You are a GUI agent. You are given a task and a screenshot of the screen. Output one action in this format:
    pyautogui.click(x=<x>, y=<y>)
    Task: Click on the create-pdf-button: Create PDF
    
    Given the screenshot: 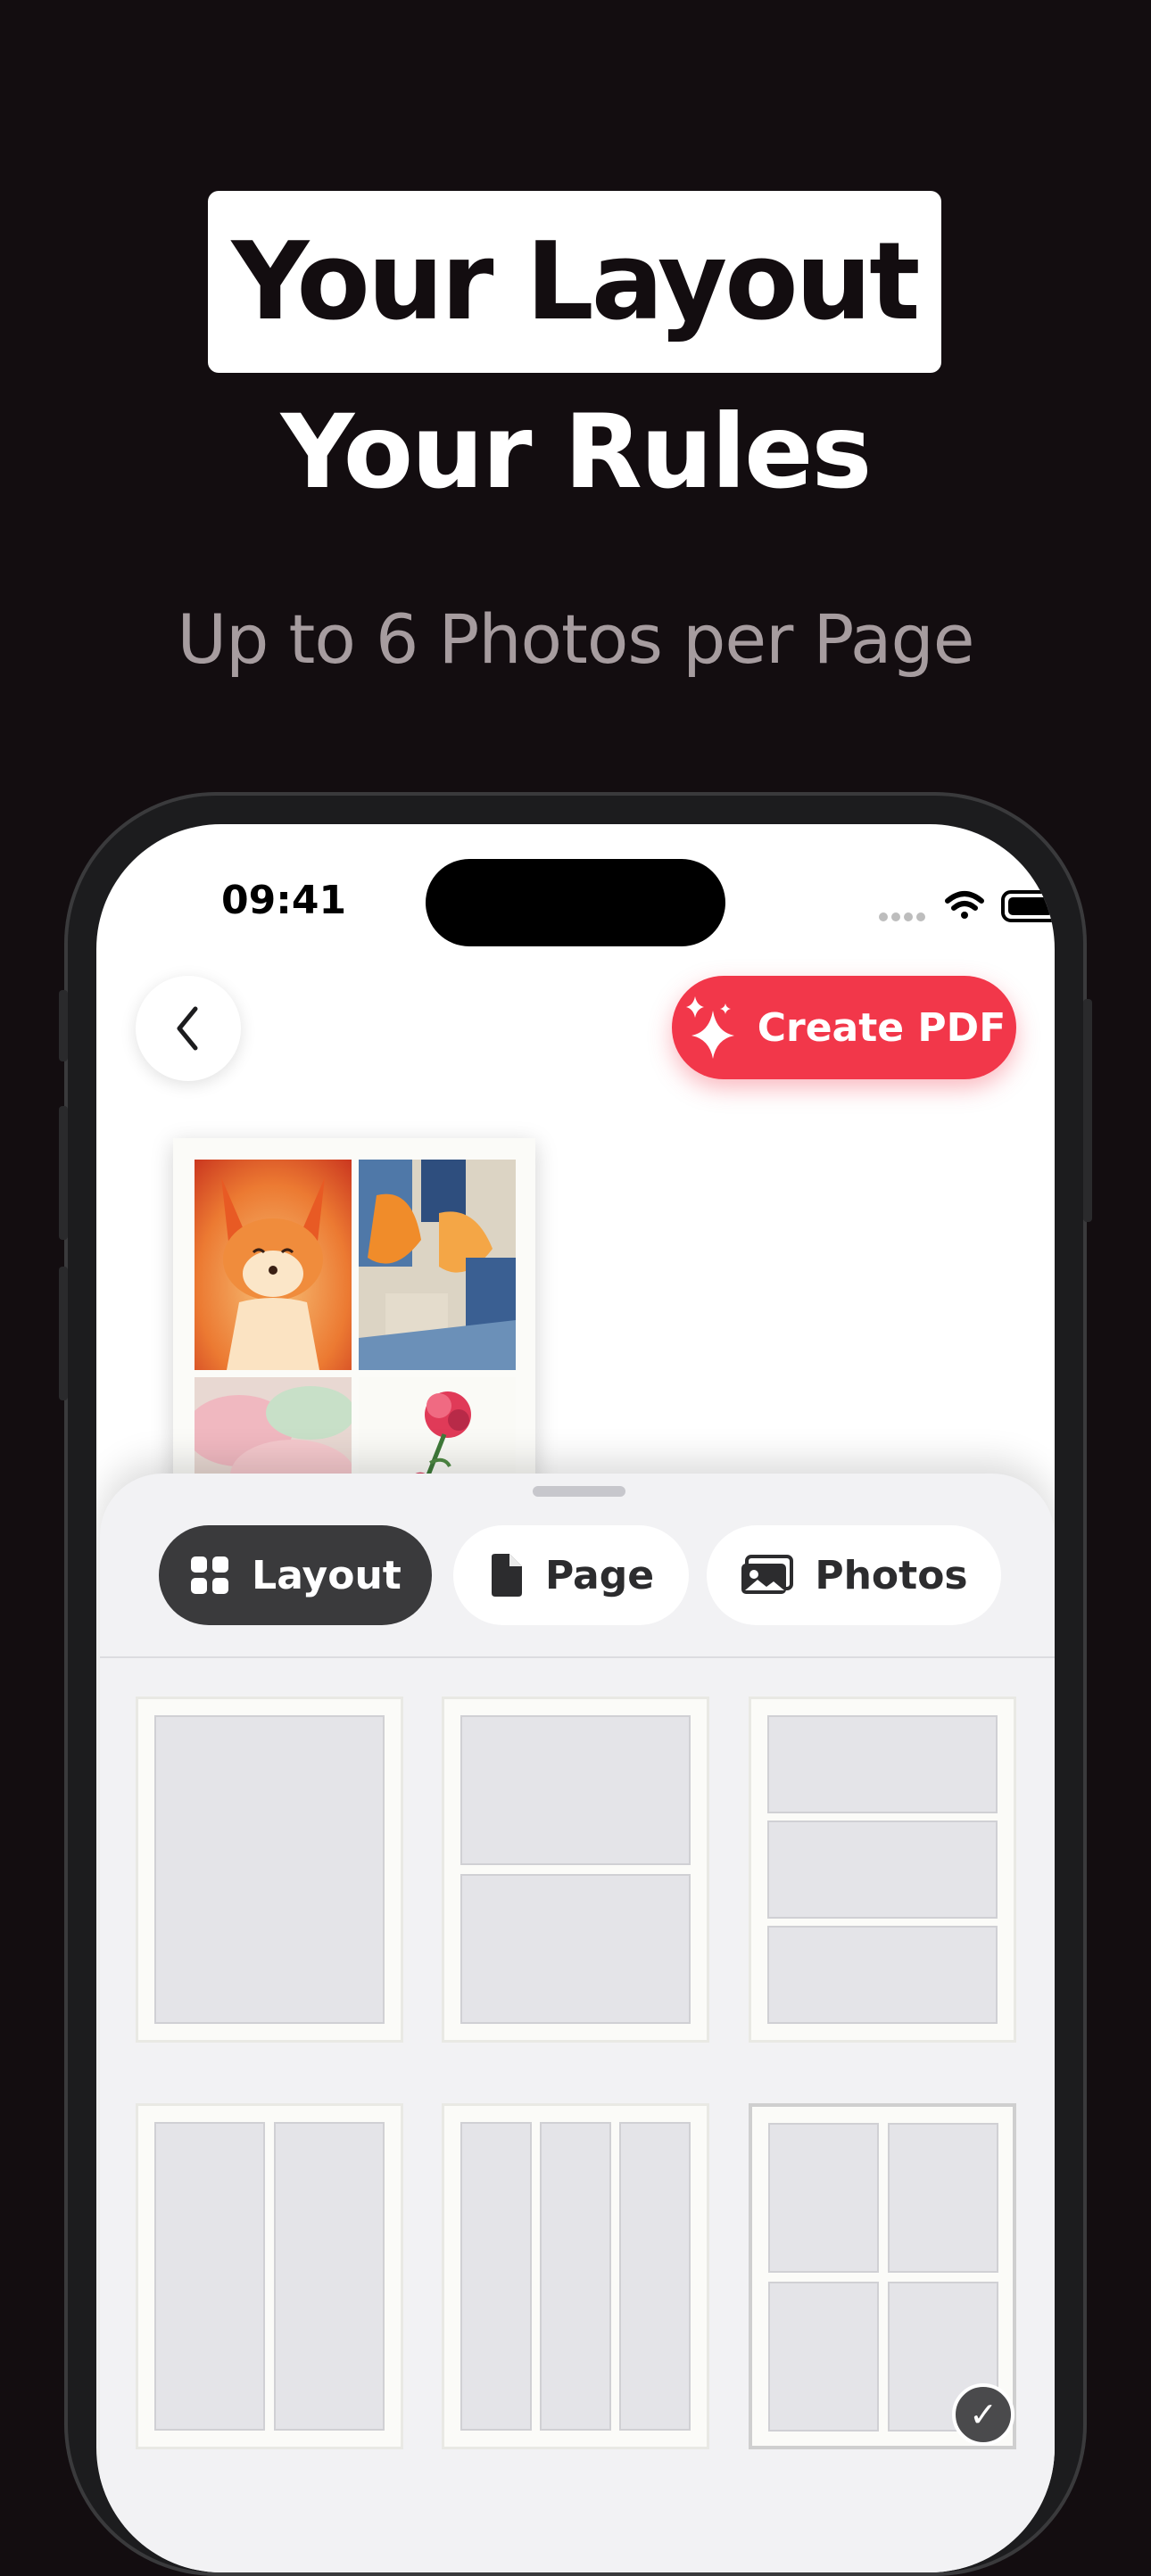 What is the action you would take?
    pyautogui.click(x=844, y=1027)
    